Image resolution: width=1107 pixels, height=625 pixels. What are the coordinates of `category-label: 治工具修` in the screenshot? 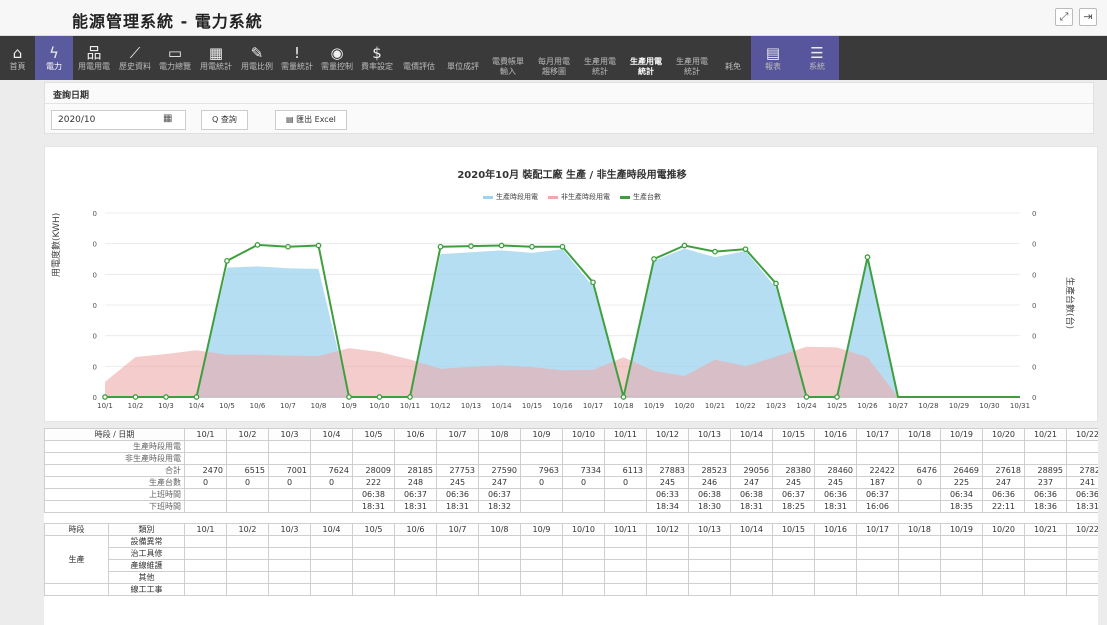 It's located at (146, 553).